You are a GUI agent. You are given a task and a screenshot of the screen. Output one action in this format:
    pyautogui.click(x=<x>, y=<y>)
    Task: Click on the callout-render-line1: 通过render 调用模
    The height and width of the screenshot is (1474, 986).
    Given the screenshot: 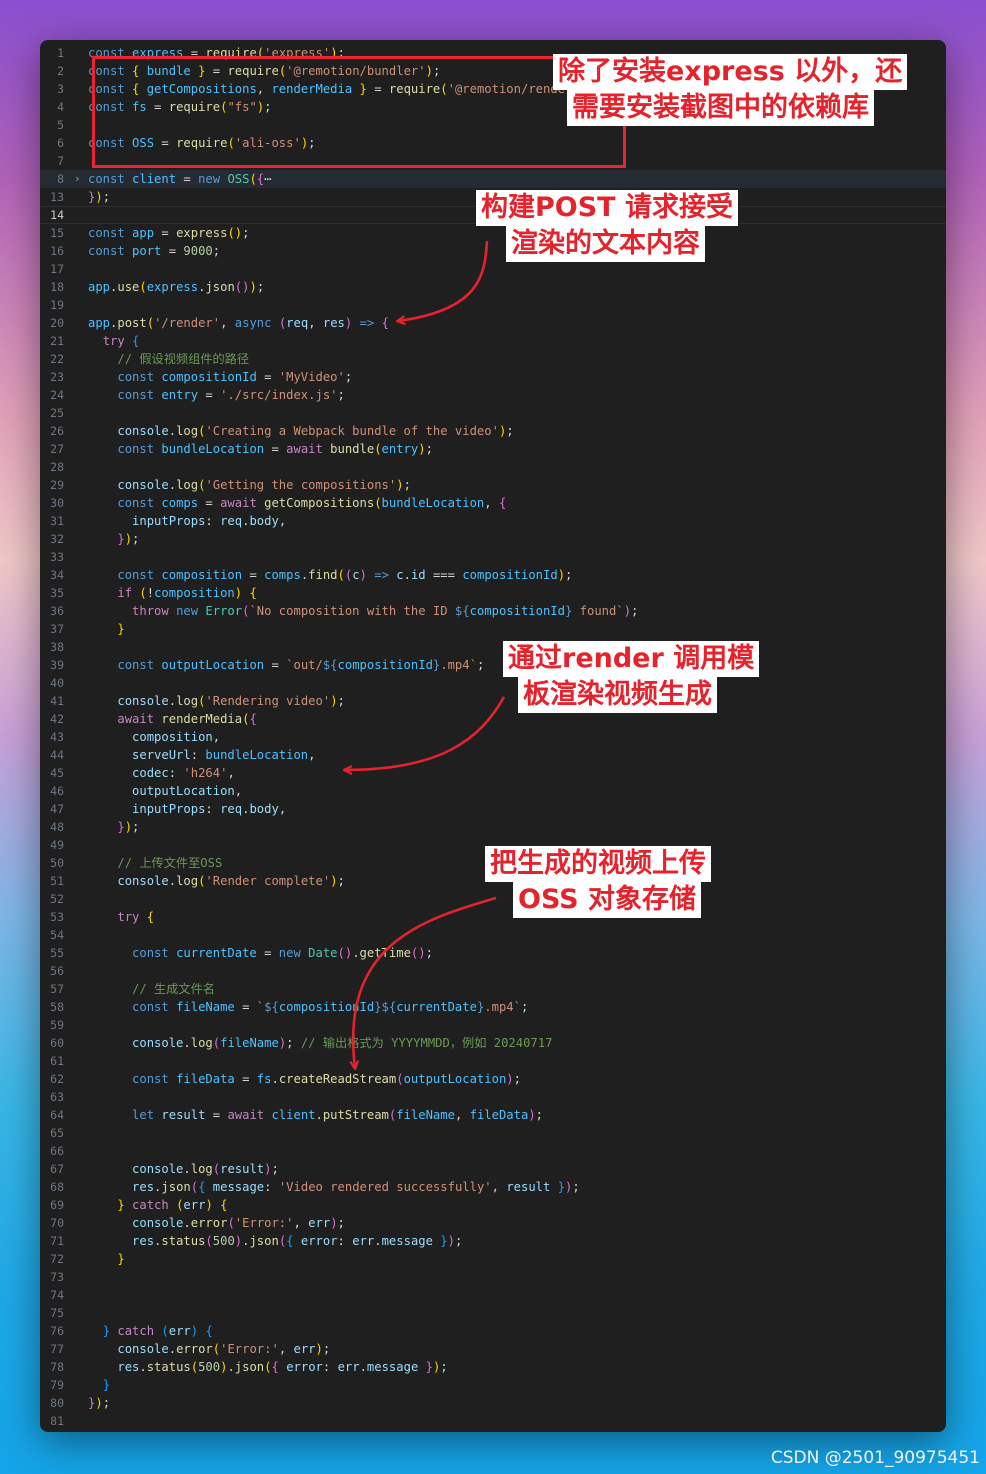 What is the action you would take?
    pyautogui.click(x=631, y=659)
    